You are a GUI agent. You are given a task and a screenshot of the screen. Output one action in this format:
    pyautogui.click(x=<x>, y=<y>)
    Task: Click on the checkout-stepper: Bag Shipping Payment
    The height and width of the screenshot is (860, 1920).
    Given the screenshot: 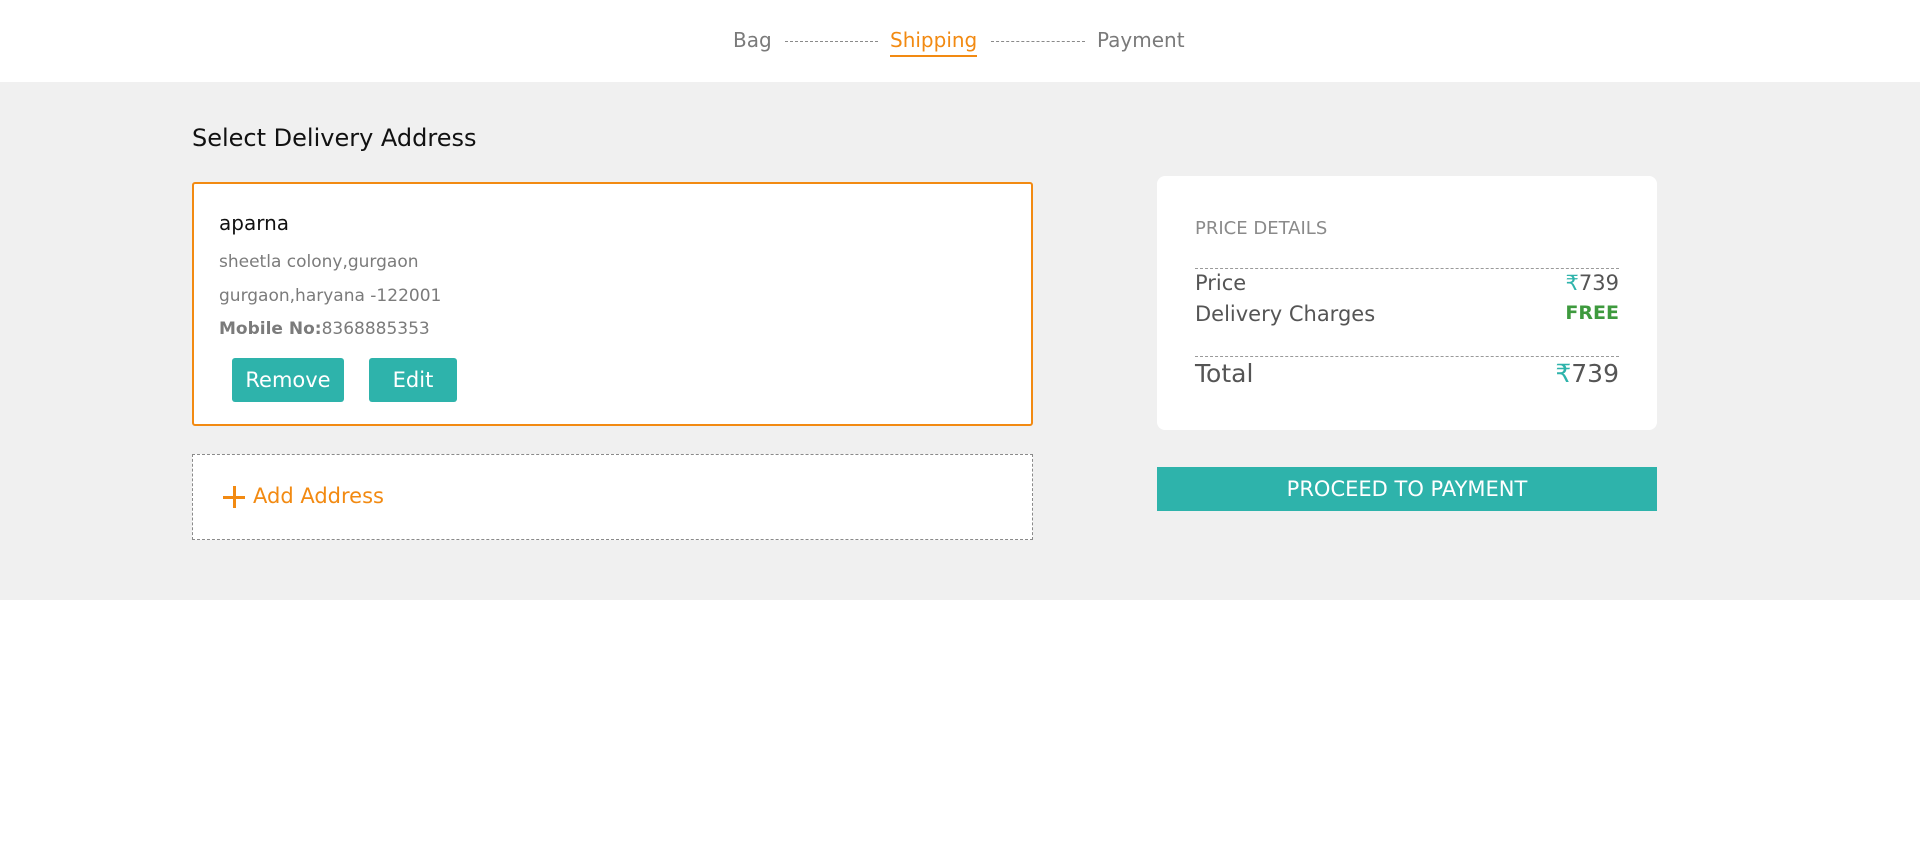 What is the action you would take?
    pyautogui.click(x=960, y=41)
    